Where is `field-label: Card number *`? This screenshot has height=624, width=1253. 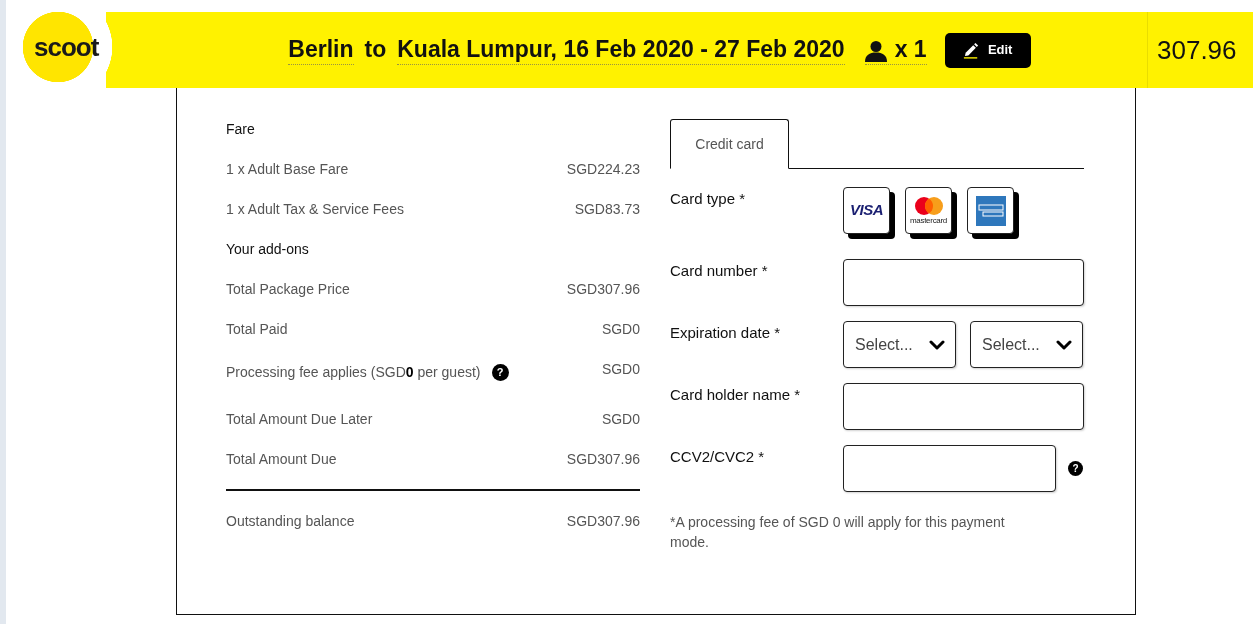 field-label: Card number * is located at coordinates (719, 271).